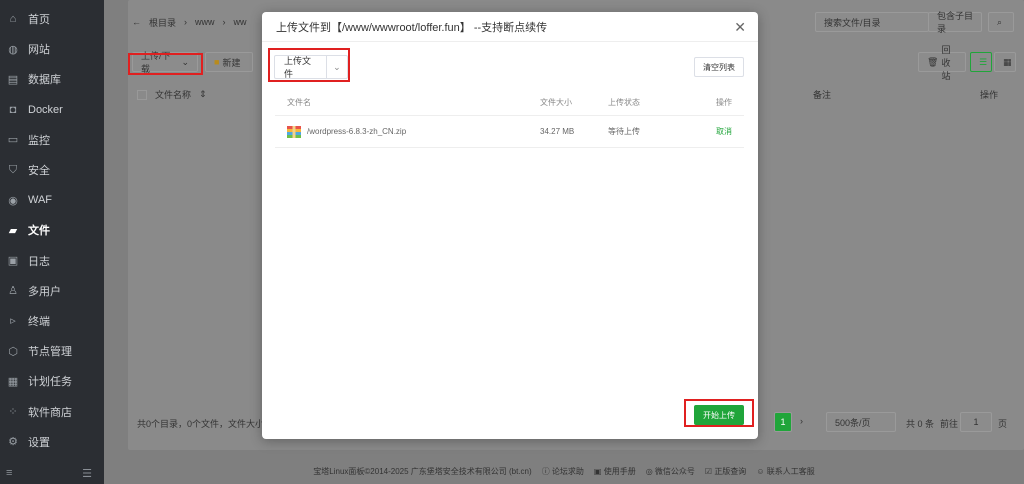 This screenshot has width=1024, height=484. What do you see at coordinates (52, 261) in the screenshot?
I see `sidebar-item-log: ▣ 日志` at bounding box center [52, 261].